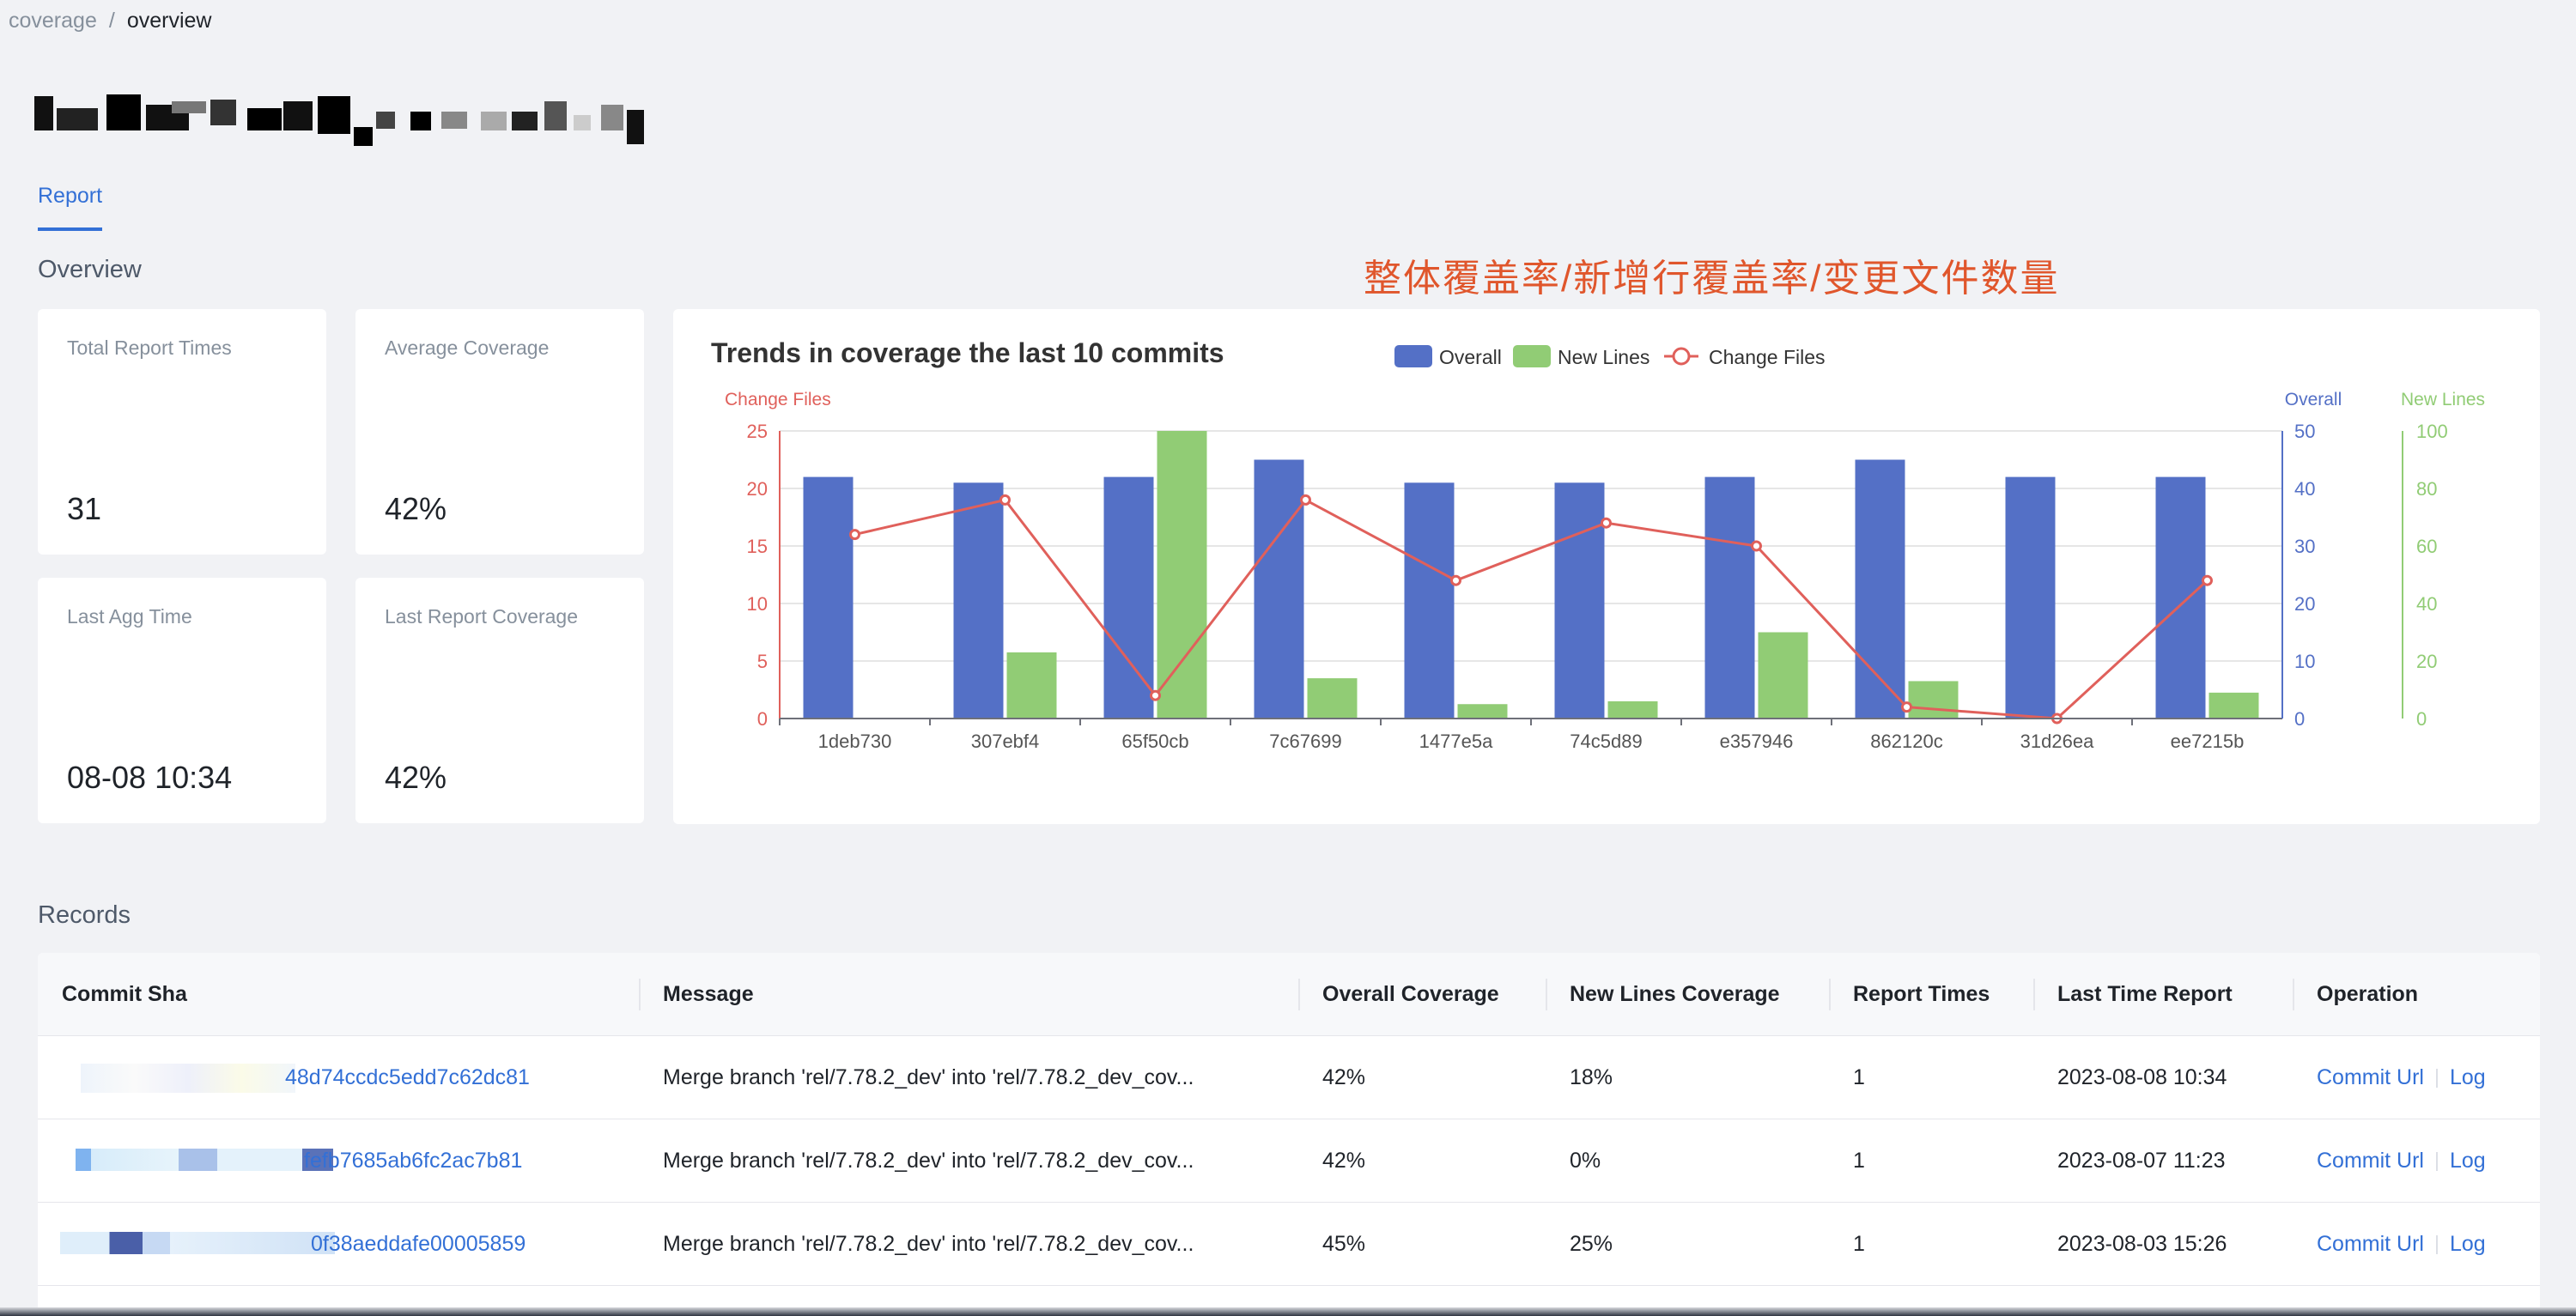  What do you see at coordinates (708, 994) in the screenshot?
I see `column-header-message: Message` at bounding box center [708, 994].